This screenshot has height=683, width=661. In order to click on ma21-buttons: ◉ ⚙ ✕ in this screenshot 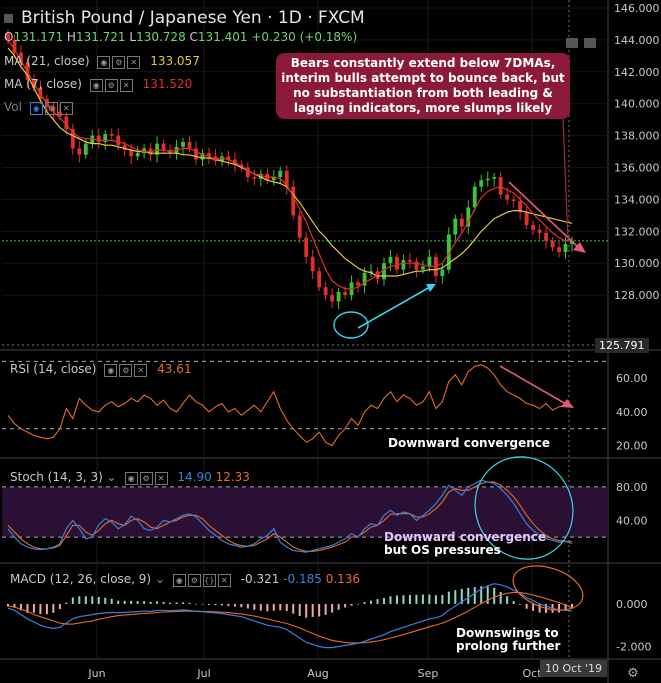, I will do `click(119, 62)`.